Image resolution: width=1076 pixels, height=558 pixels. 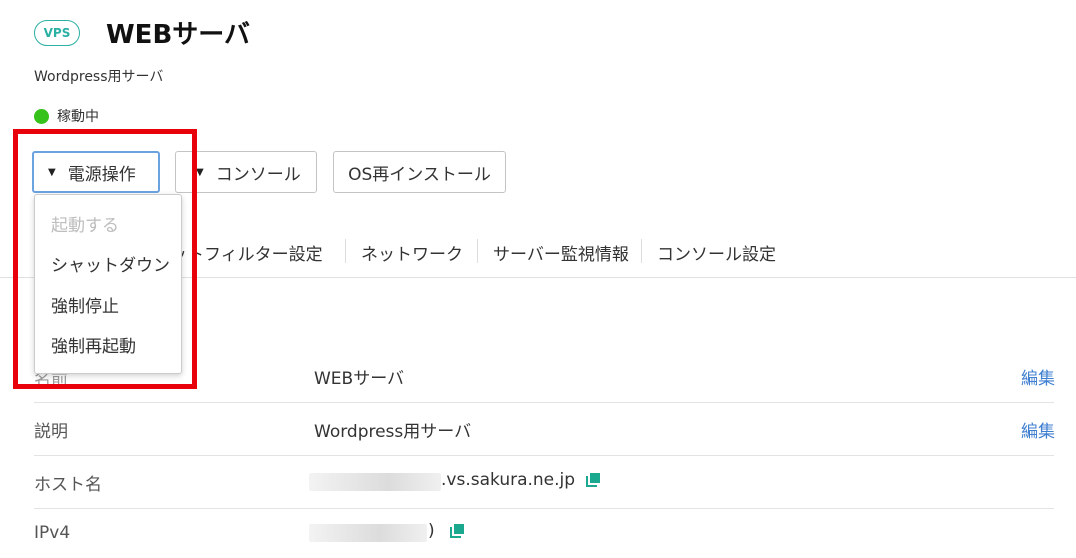 What do you see at coordinates (41, 116) in the screenshot?
I see `status-dot-icon` at bounding box center [41, 116].